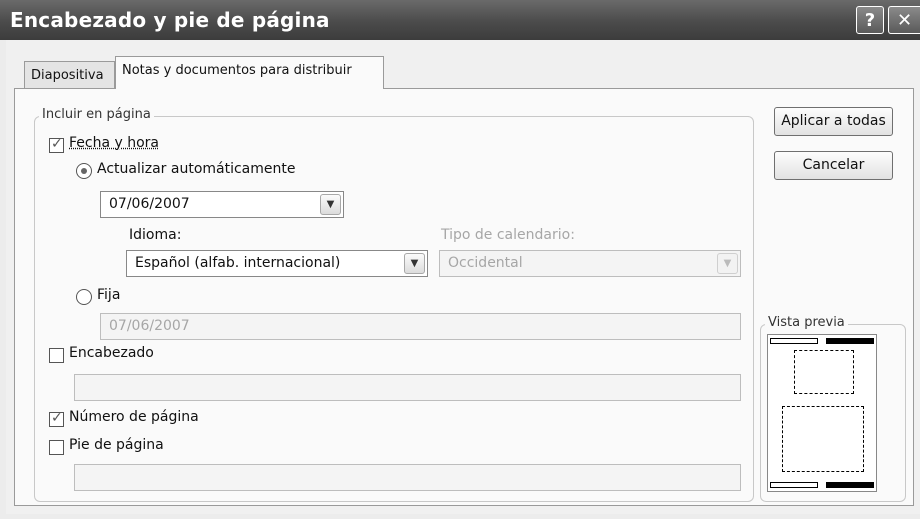  I want to click on close-button: ✕, so click(904, 20).